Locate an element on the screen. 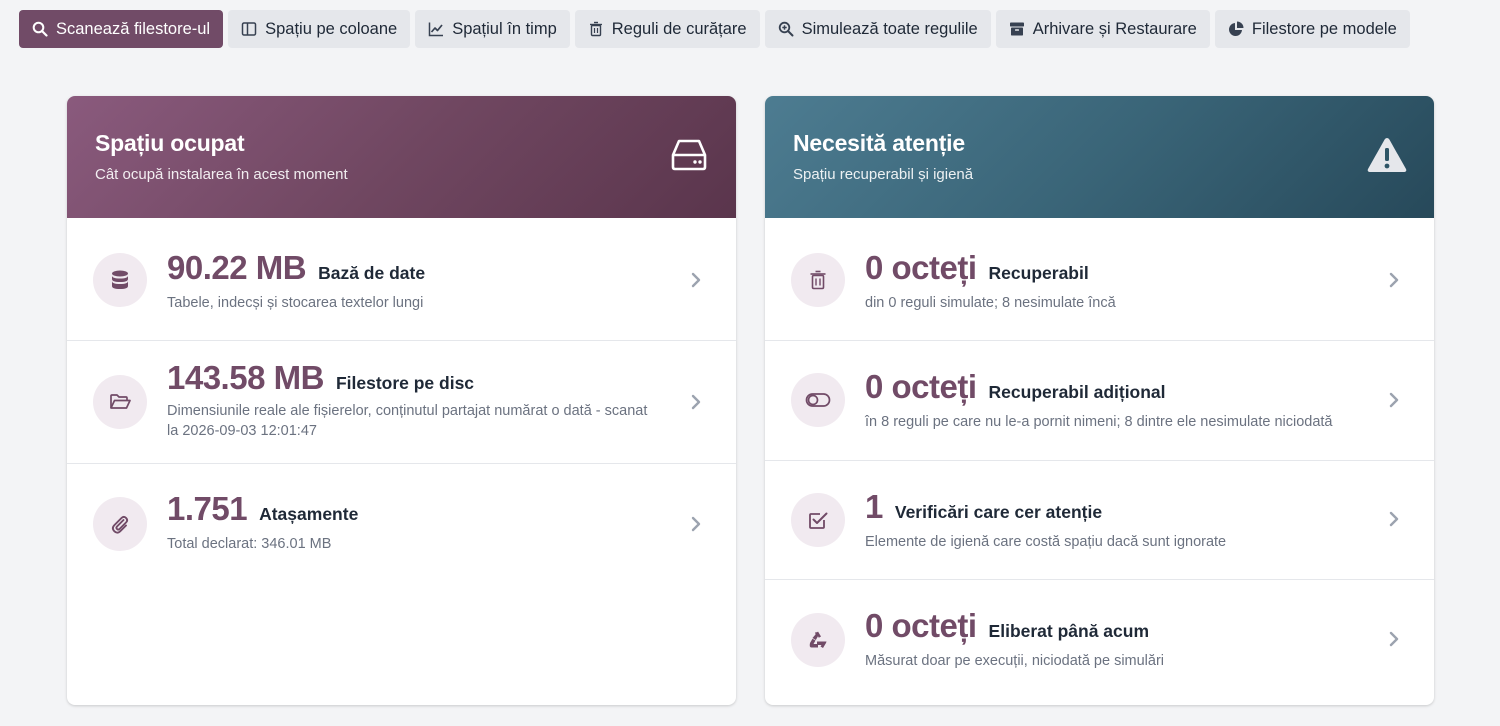 This screenshot has height=726, width=1500. recycle-icon-wrap is located at coordinates (818, 640).